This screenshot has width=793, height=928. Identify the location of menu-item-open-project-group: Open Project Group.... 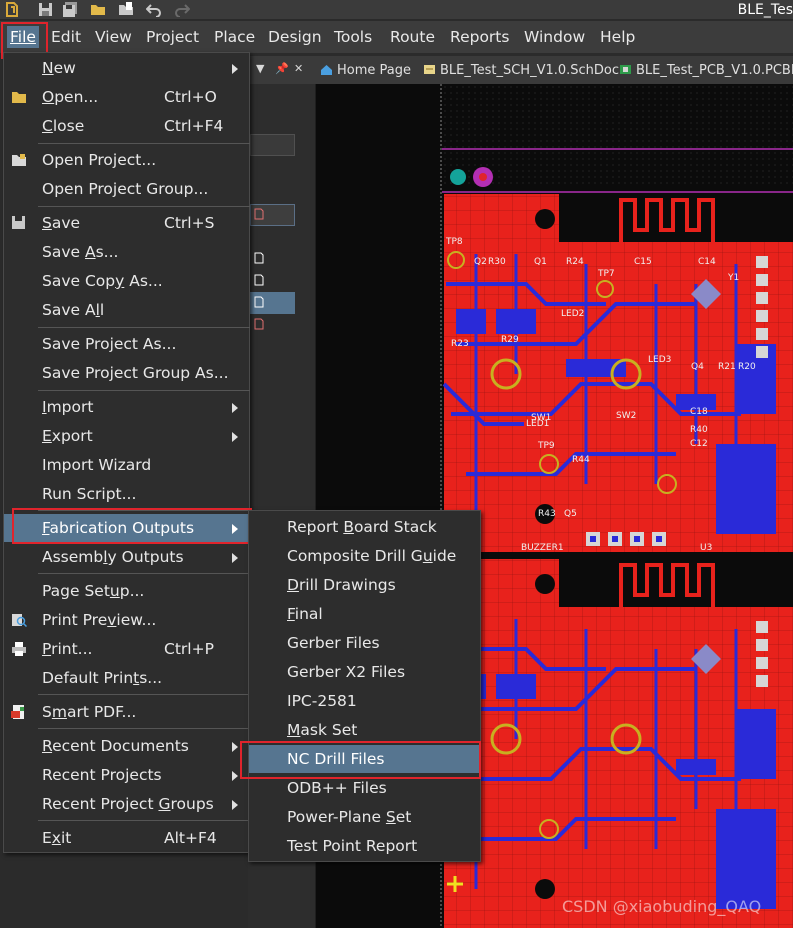
(126, 189).